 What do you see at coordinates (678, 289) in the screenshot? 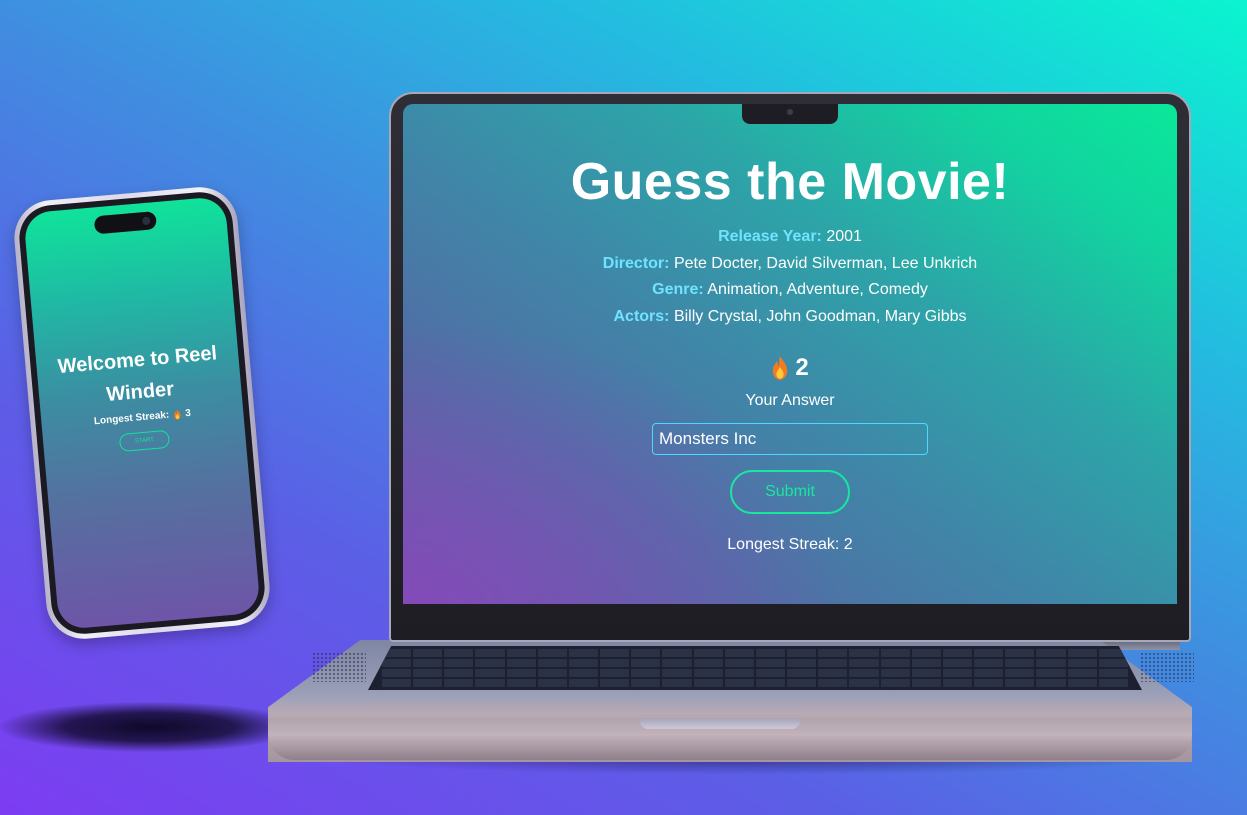
I see `hint-label: Genre:` at bounding box center [678, 289].